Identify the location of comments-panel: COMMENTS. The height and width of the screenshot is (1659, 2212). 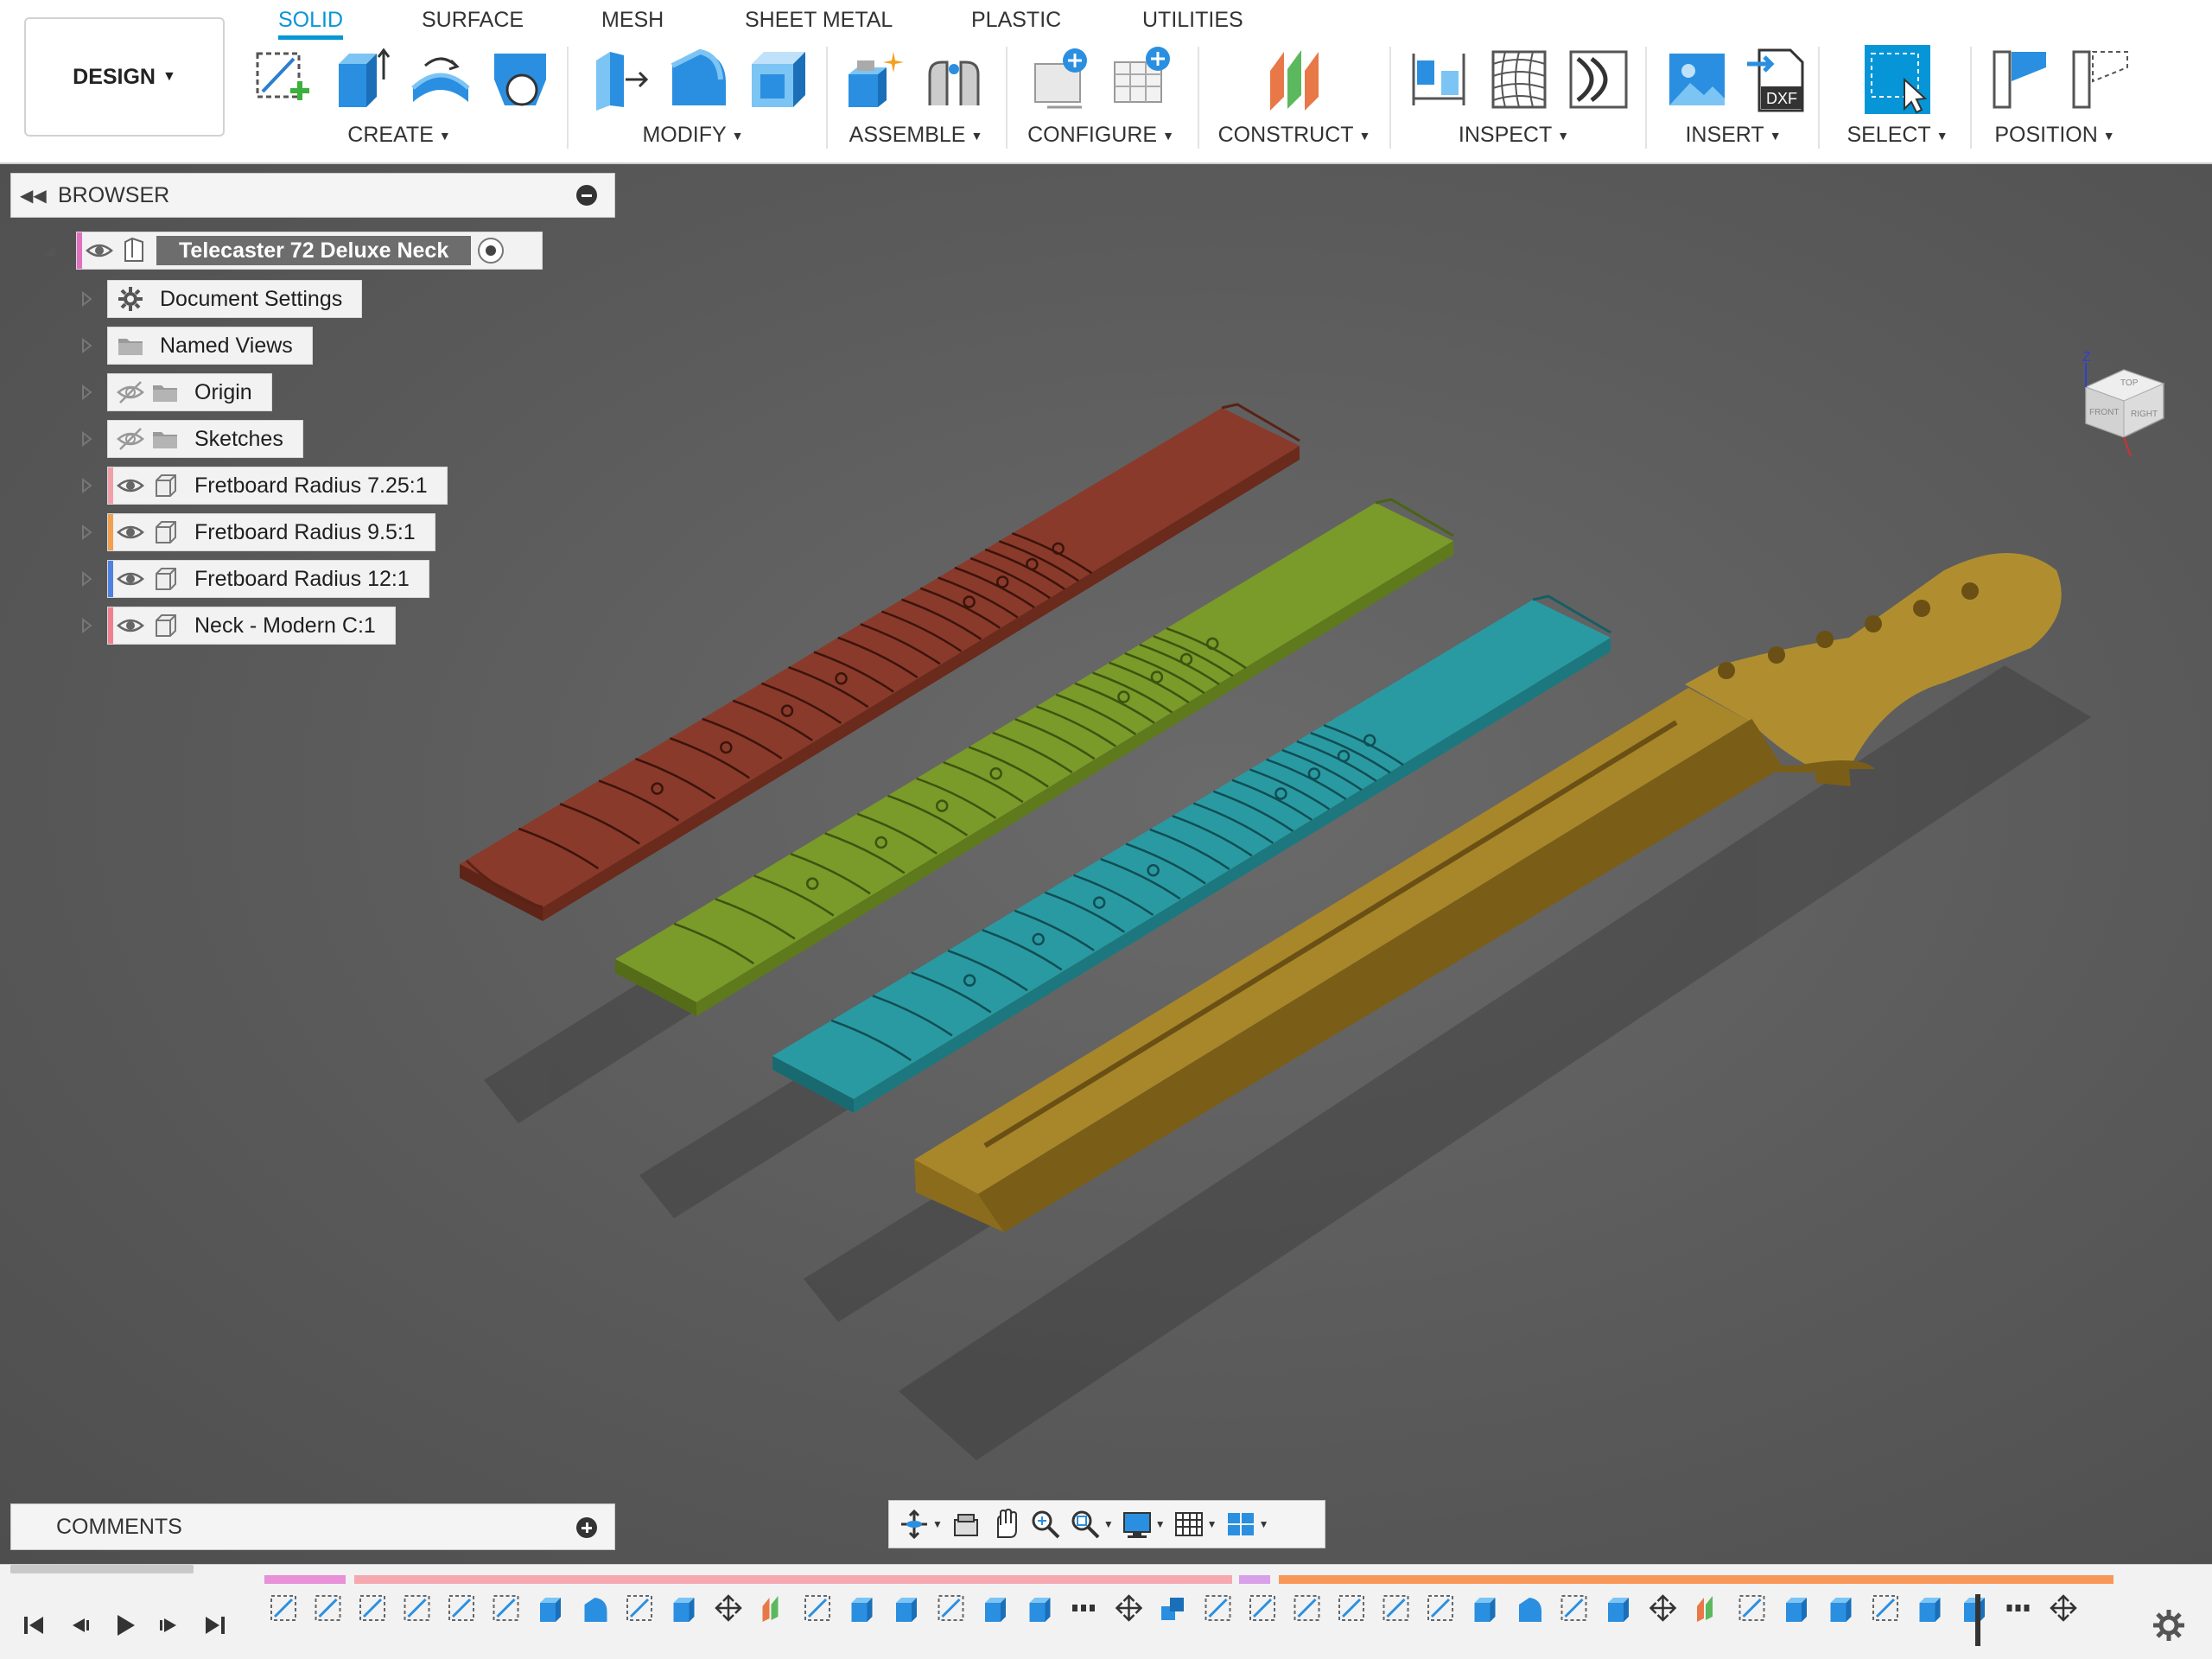
(312, 1526).